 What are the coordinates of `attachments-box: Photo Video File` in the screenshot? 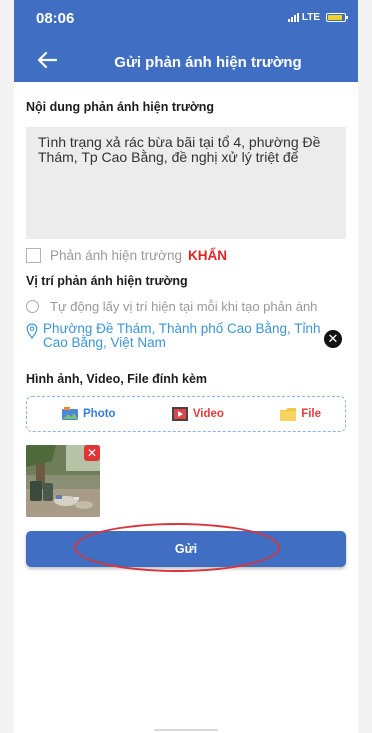 It's located at (186, 414).